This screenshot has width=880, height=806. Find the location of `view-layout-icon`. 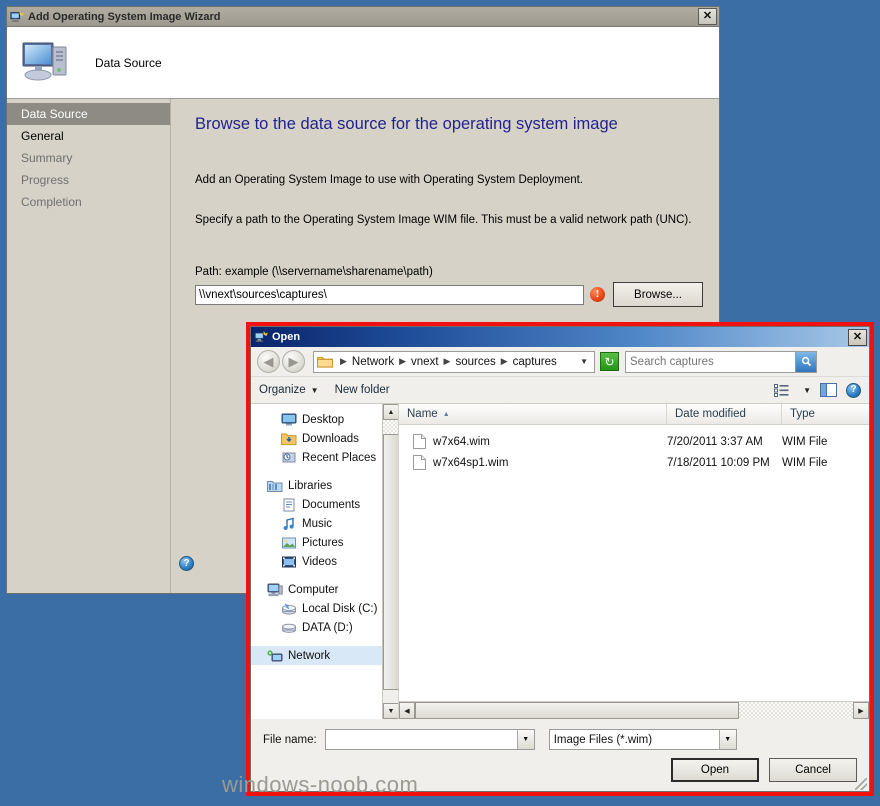

view-layout-icon is located at coordinates (781, 390).